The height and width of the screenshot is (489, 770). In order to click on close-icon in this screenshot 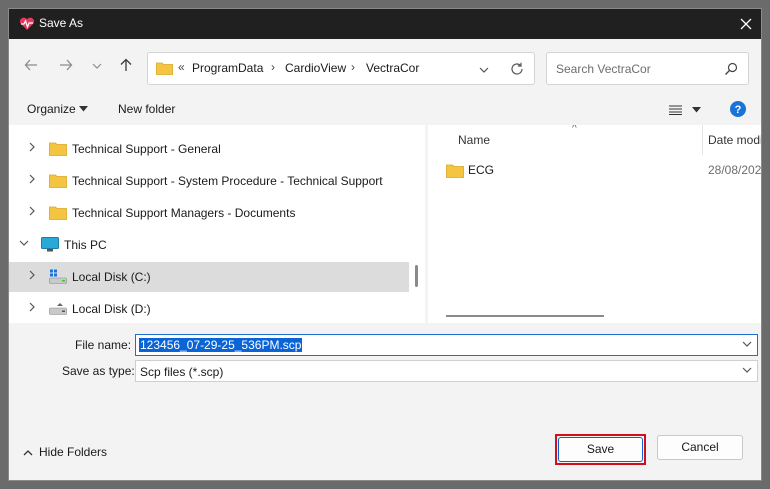, I will do `click(746, 24)`.